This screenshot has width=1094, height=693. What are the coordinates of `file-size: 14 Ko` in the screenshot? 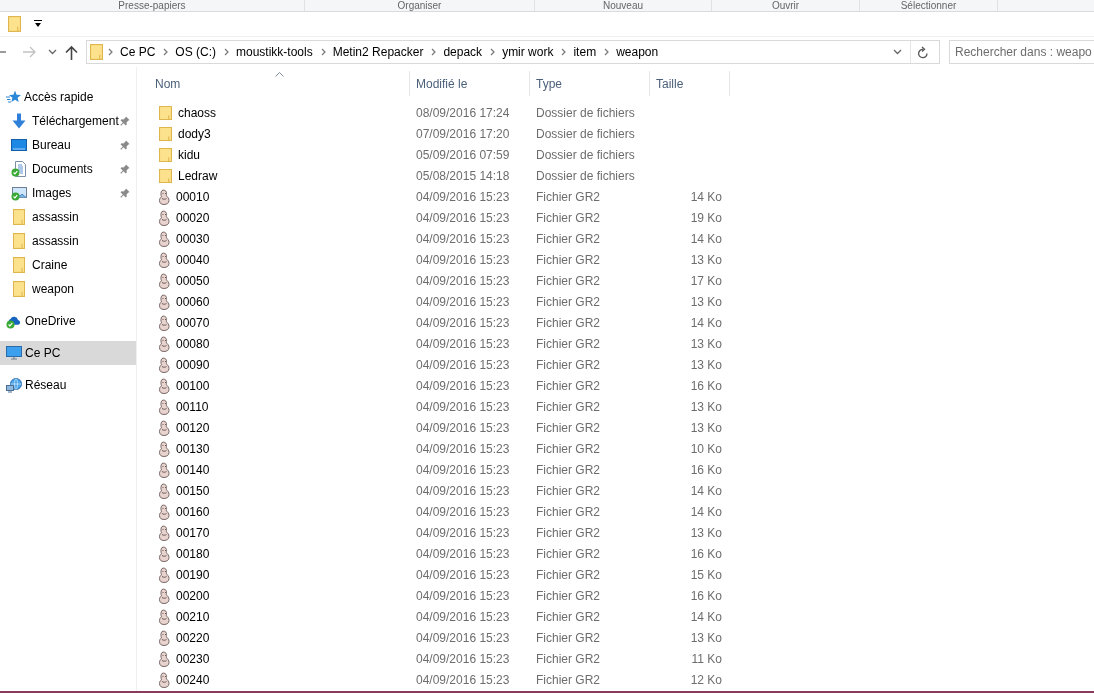 It's located at (706, 238).